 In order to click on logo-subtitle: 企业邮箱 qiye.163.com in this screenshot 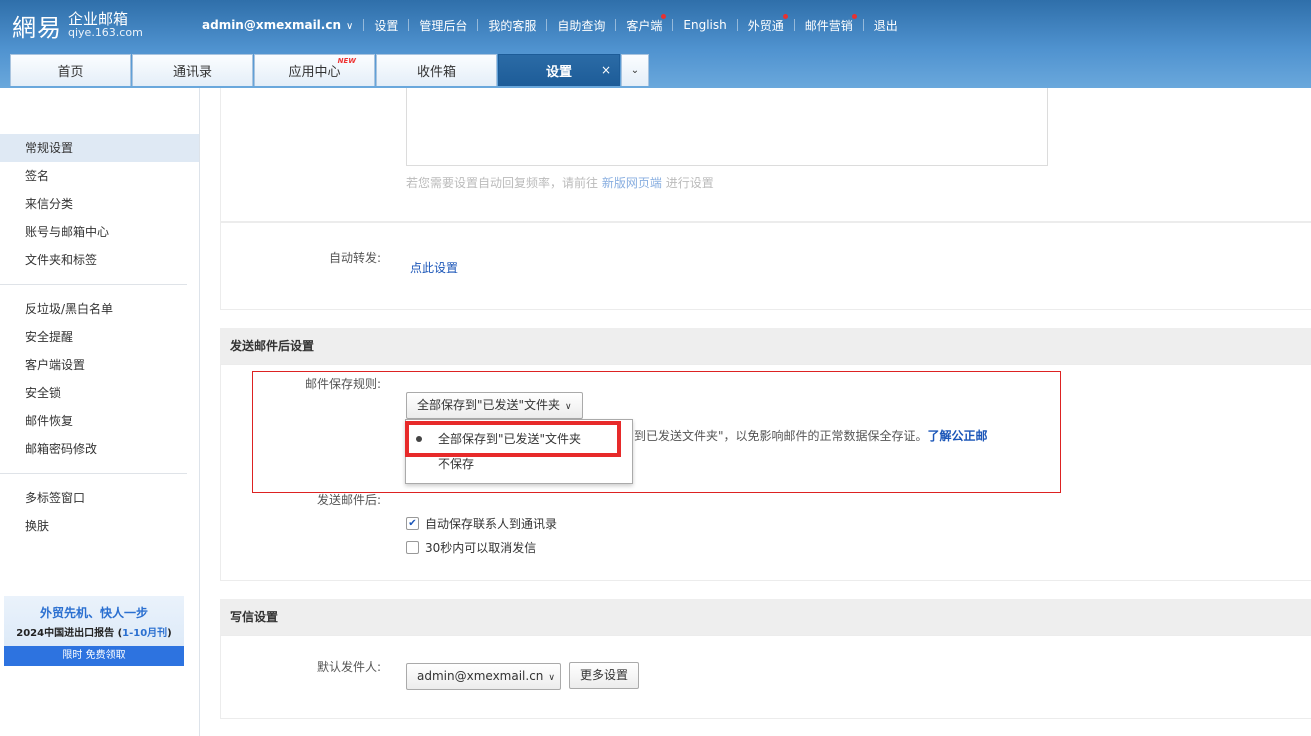, I will do `click(105, 24)`.